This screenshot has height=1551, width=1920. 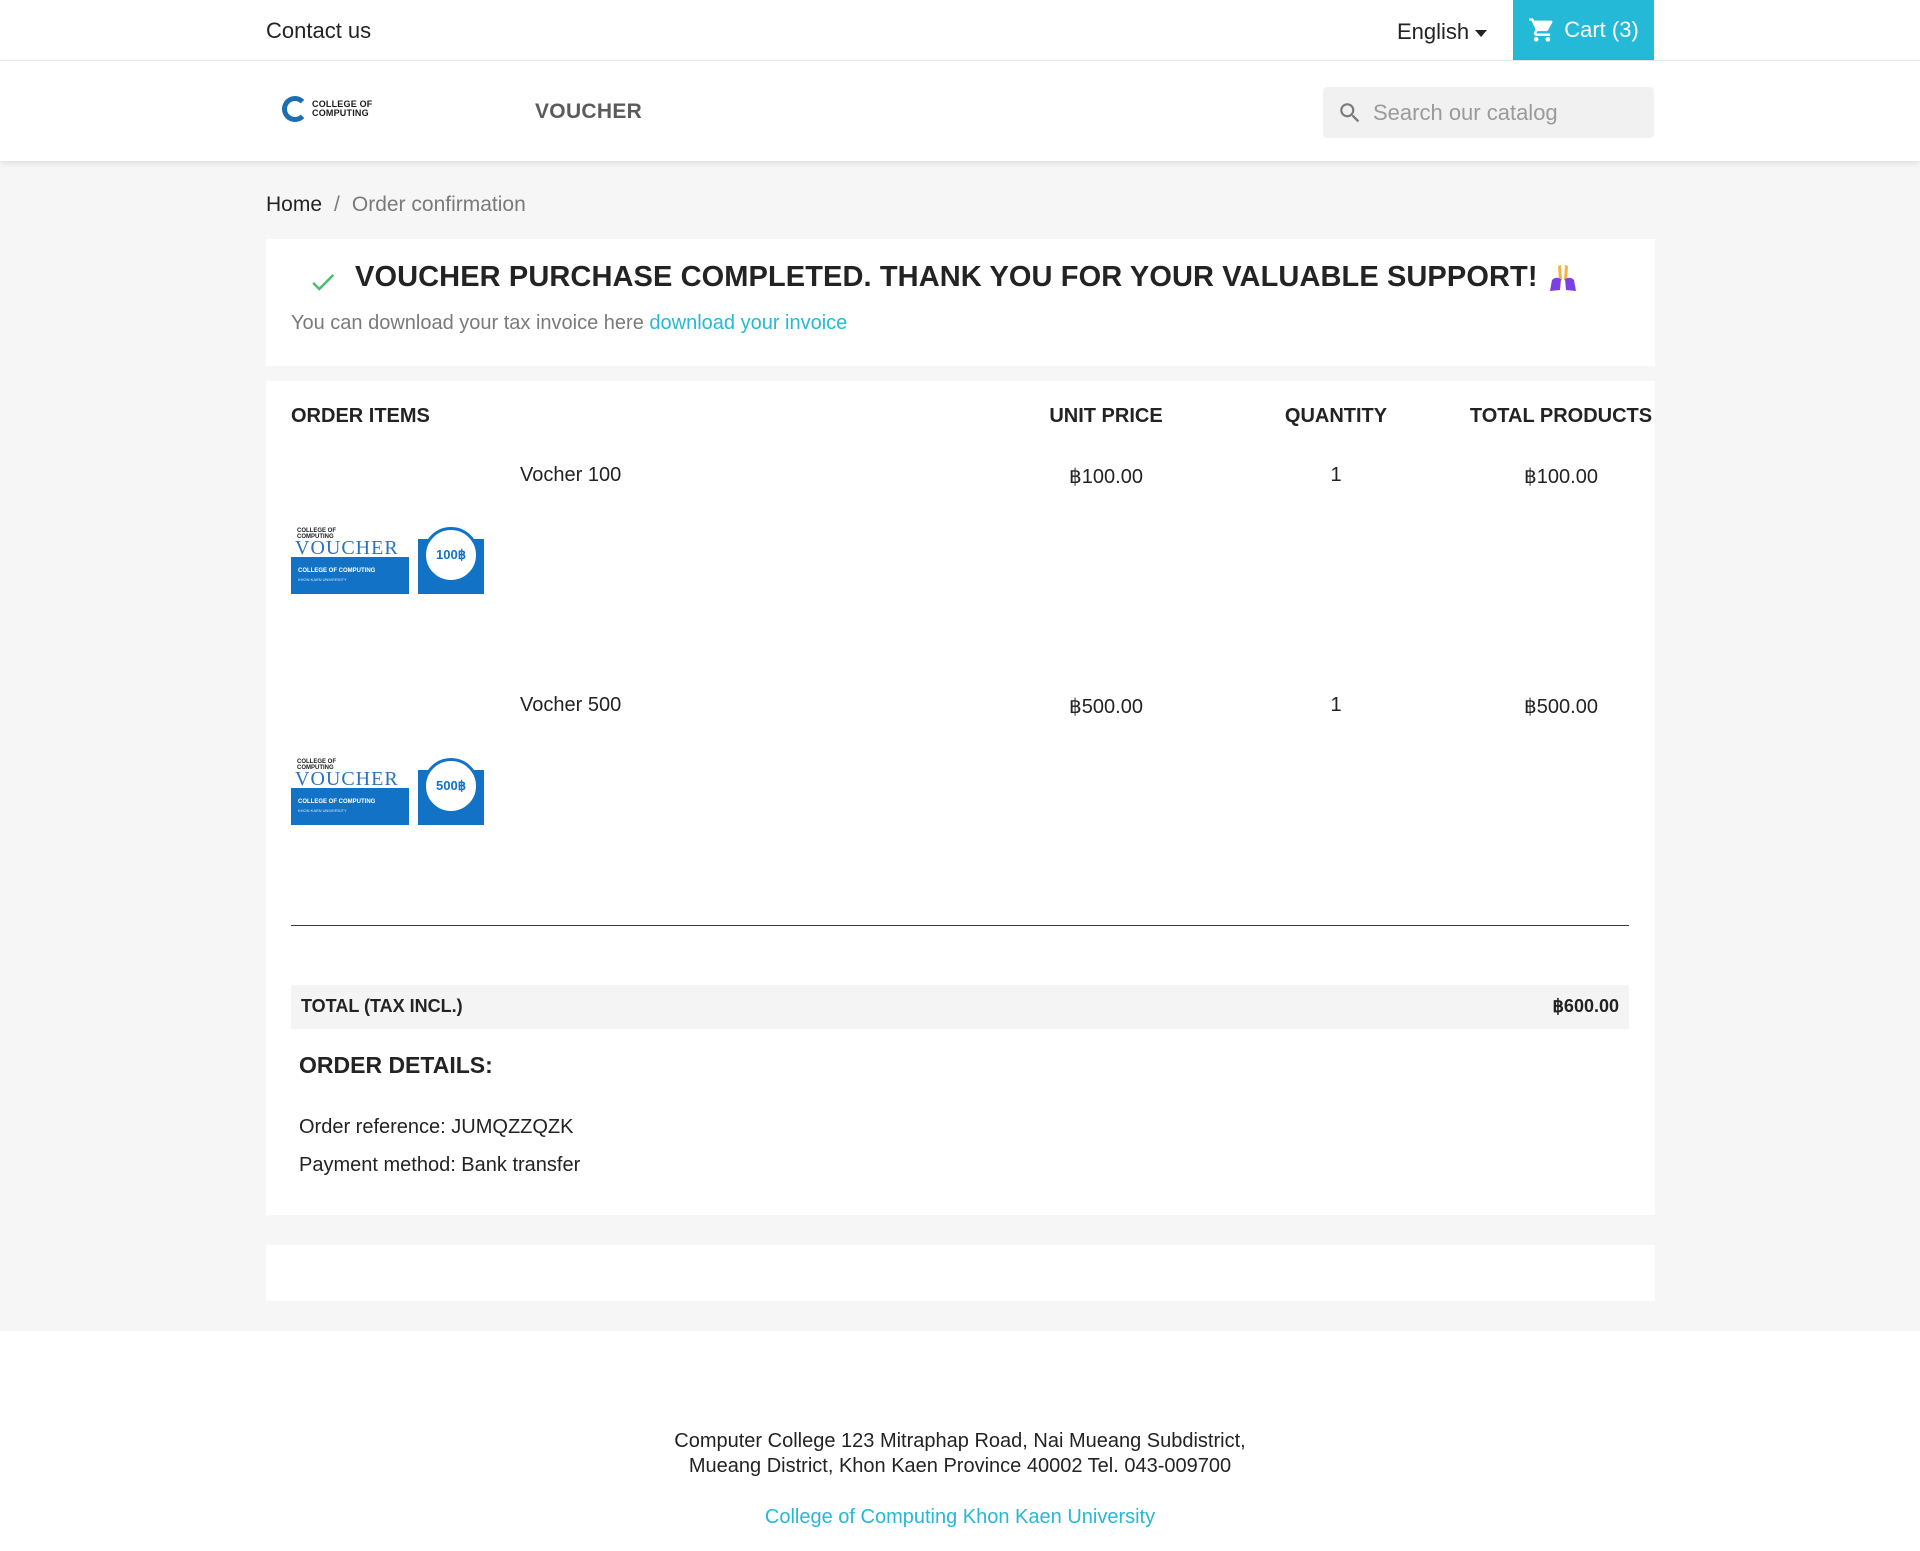 What do you see at coordinates (436, 1127) in the screenshot?
I see `order-reference: Order reference: JUMQZZQZK` at bounding box center [436, 1127].